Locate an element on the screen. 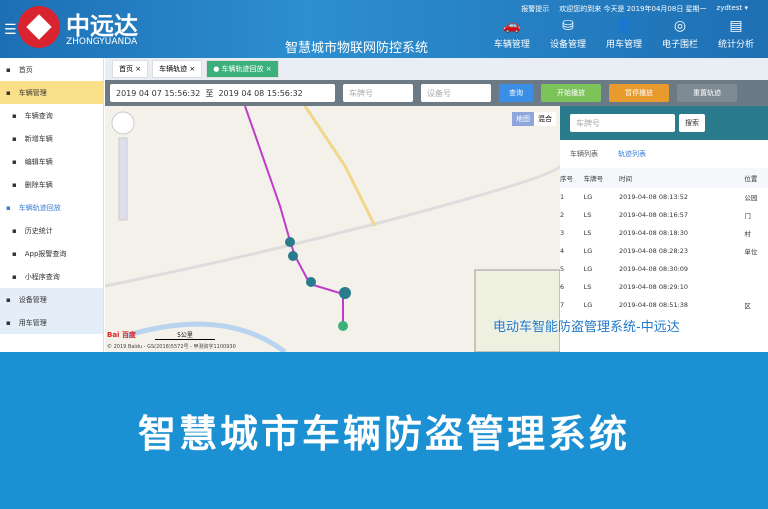  tab-bar: 首页 × 车辆轨迹 × ● 车辆轨迹回放 × is located at coordinates (436, 69).